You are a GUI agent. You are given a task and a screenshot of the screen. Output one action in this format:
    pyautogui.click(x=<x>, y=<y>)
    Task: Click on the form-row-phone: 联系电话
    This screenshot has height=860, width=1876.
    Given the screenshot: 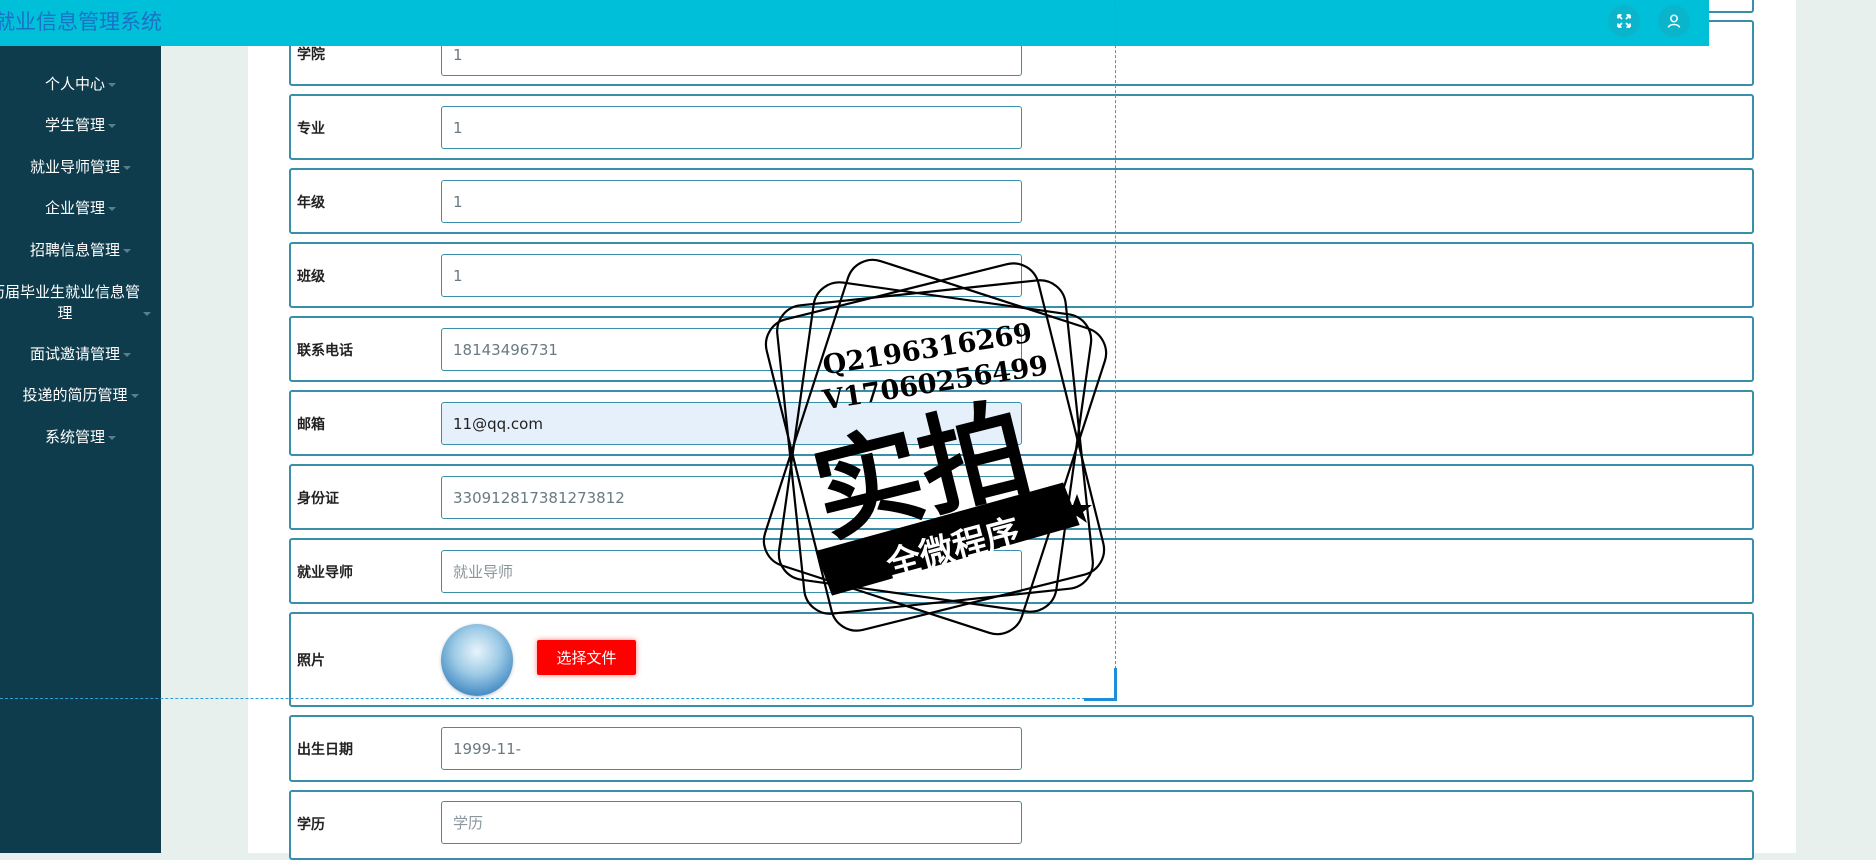 What is the action you would take?
    pyautogui.click(x=1021, y=349)
    